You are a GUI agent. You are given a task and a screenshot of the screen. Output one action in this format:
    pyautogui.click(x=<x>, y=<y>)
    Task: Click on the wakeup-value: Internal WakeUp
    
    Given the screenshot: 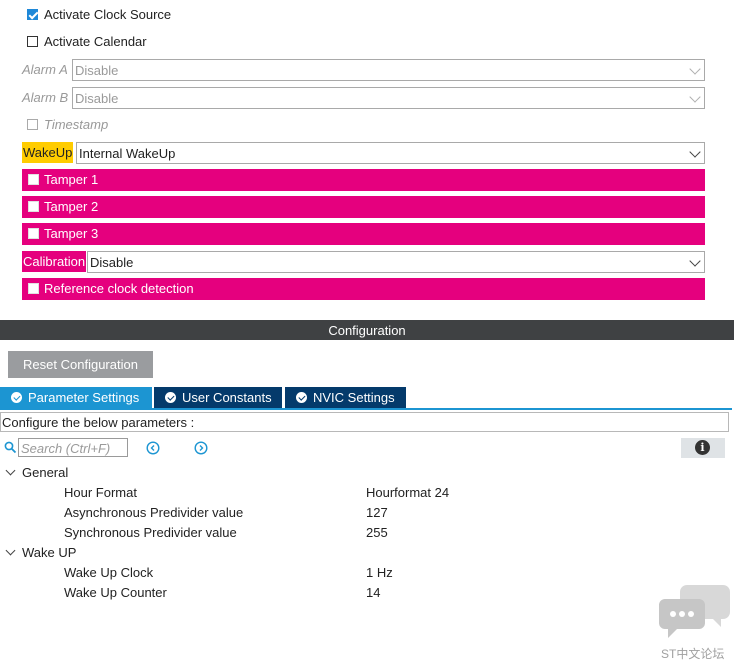 What is the action you would take?
    pyautogui.click(x=127, y=153)
    